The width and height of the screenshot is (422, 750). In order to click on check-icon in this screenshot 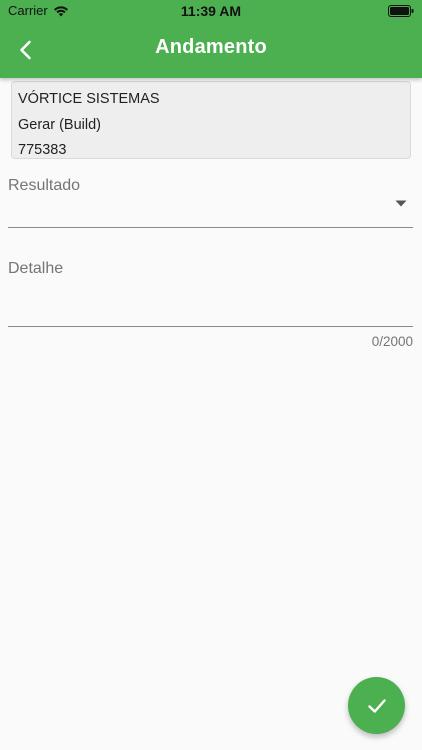, I will do `click(376, 705)`.